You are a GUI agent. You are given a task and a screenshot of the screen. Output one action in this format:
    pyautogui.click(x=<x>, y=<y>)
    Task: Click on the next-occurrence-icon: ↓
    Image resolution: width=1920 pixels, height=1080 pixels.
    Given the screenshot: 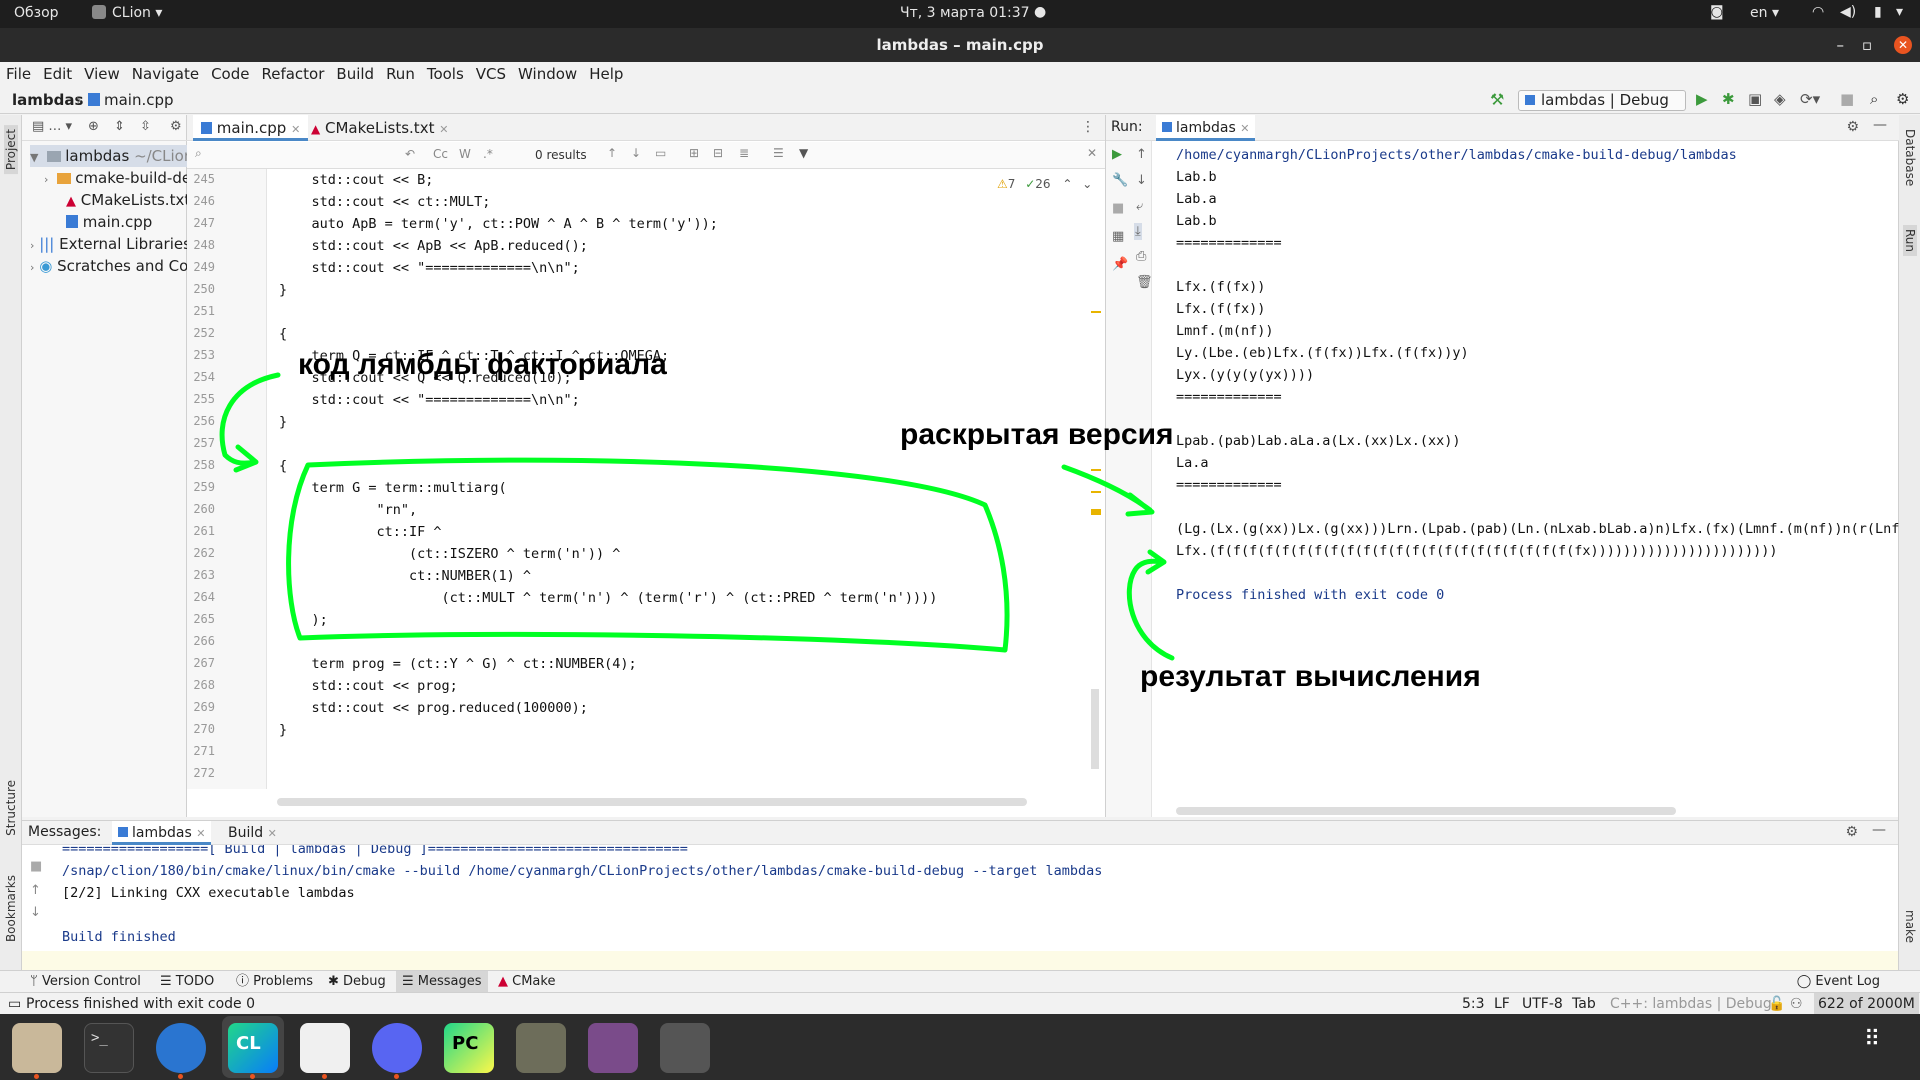 What is the action you would take?
    pyautogui.click(x=636, y=153)
    